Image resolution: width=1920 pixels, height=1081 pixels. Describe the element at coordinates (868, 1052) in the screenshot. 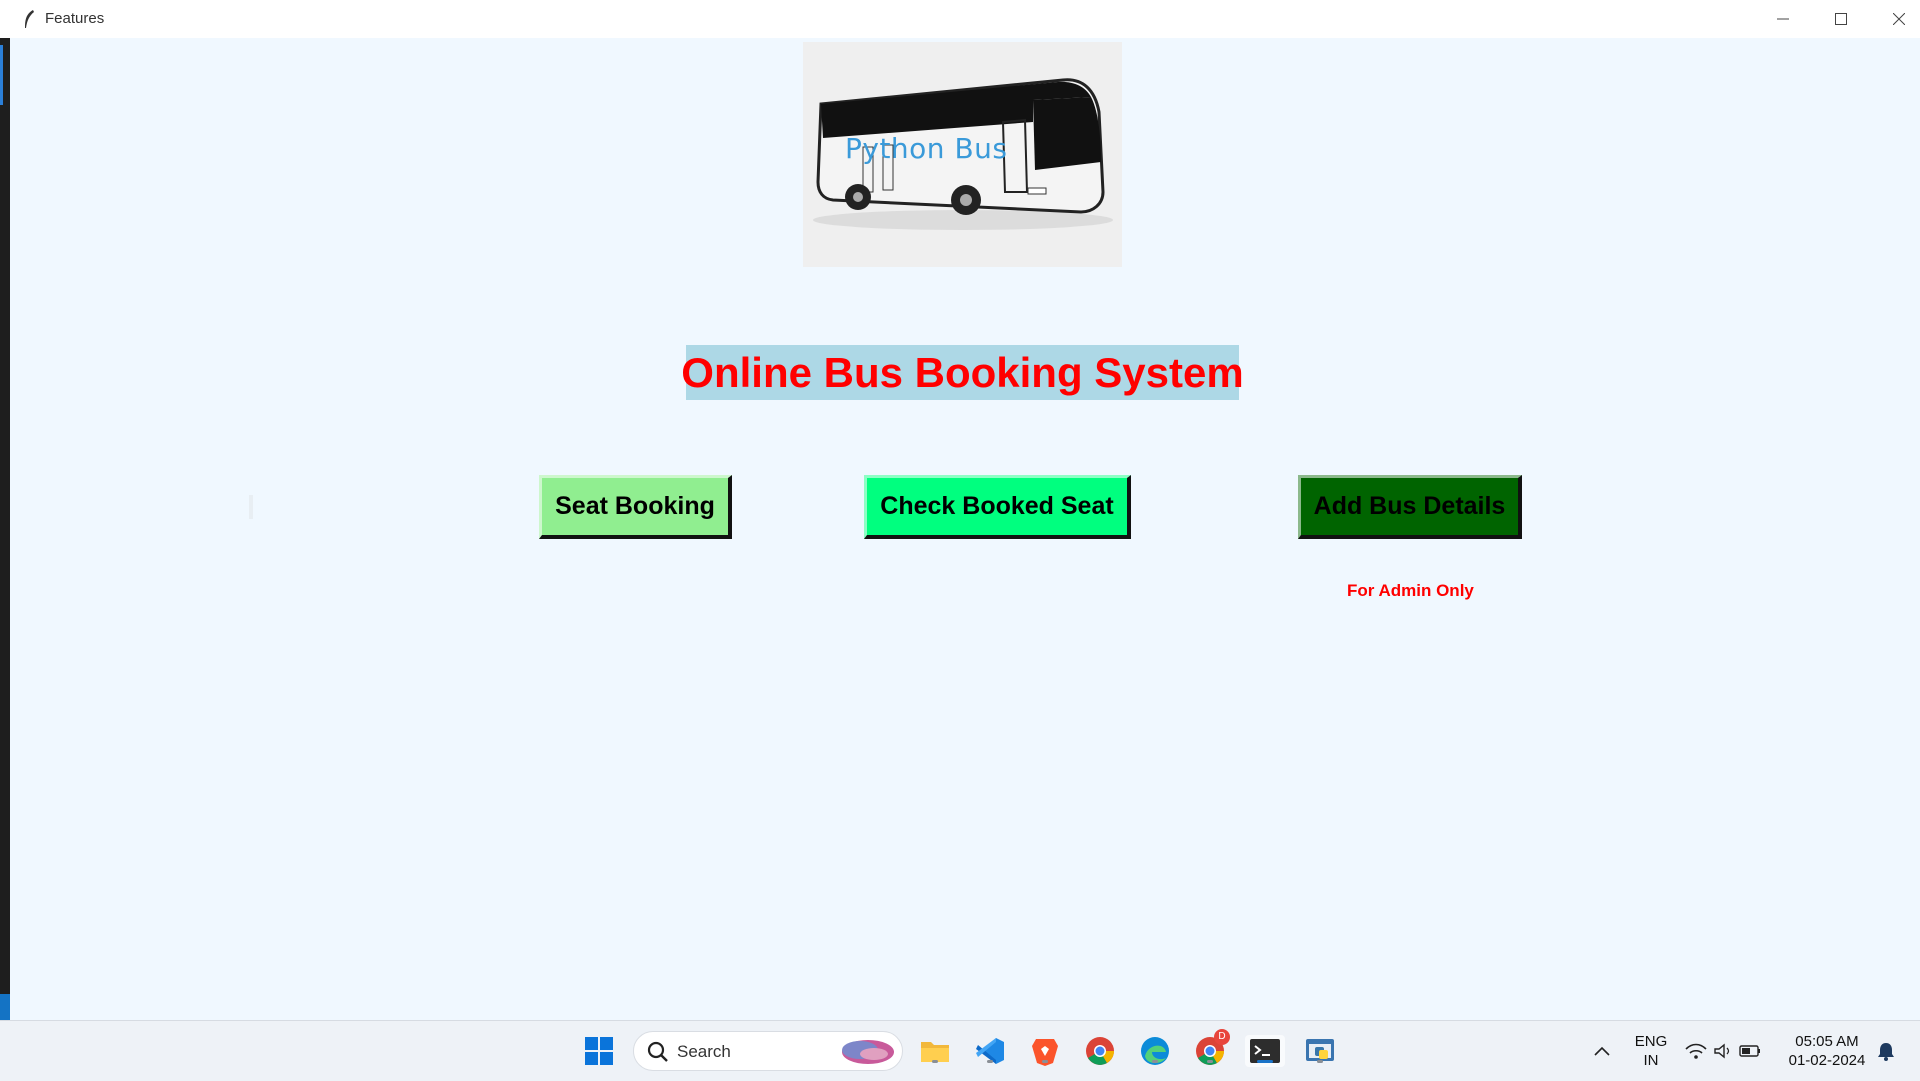

I see `search-highlight-icon` at that location.